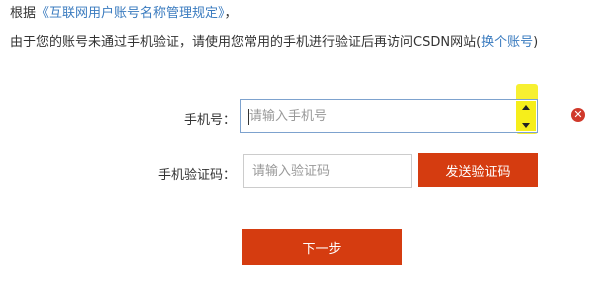 The width and height of the screenshot is (611, 298). What do you see at coordinates (322, 247) in the screenshot?
I see `next-step-button: 下一步` at bounding box center [322, 247].